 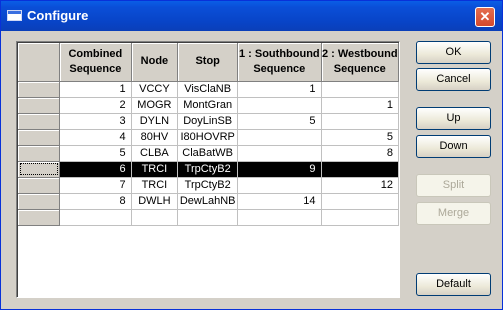 What do you see at coordinates (485, 17) in the screenshot?
I see `close-button: ✕` at bounding box center [485, 17].